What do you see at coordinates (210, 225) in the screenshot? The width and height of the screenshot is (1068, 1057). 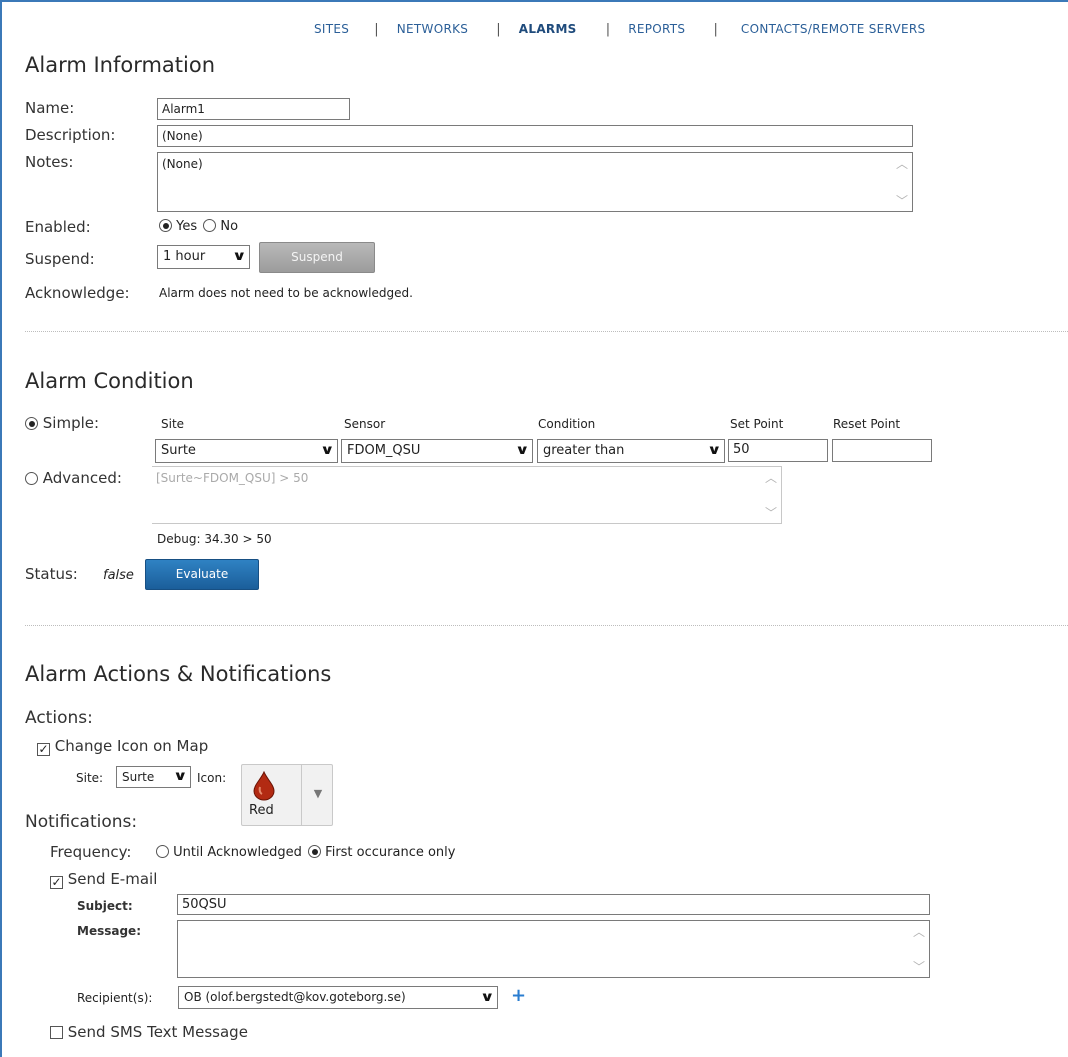 I see `enabled-no-radio` at bounding box center [210, 225].